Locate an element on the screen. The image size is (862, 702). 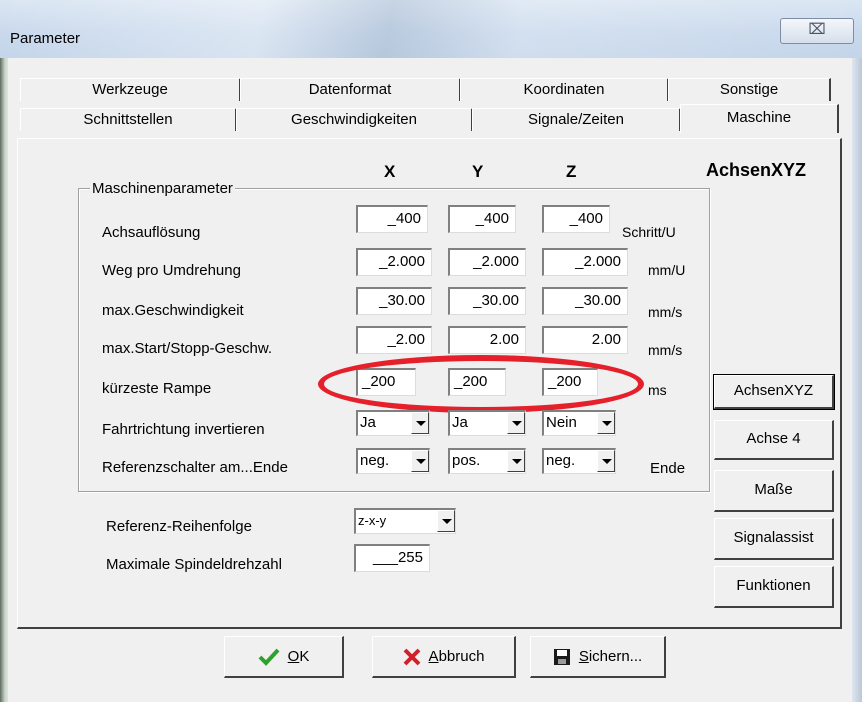
tab-werkzeuge: Werkzeuge is located at coordinates (130, 89).